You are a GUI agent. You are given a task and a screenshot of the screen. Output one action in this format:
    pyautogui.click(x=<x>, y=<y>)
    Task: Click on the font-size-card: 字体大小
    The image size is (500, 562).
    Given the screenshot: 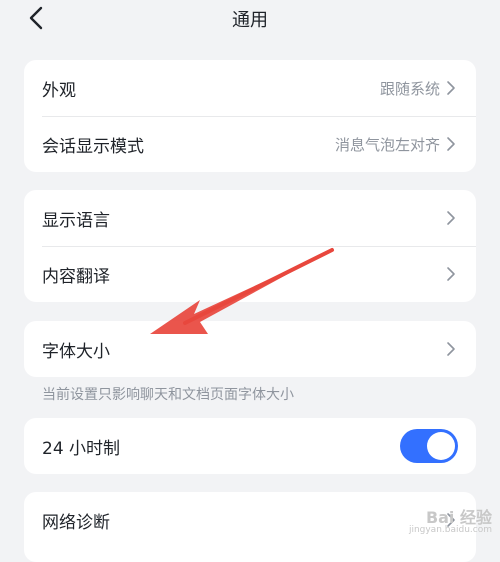 What is the action you would take?
    pyautogui.click(x=250, y=349)
    